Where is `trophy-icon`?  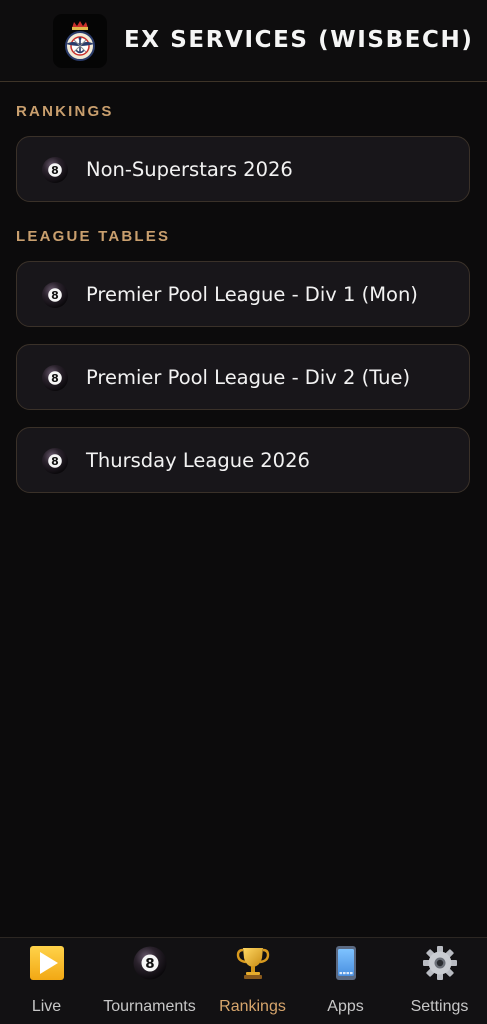
trophy-icon is located at coordinates (252, 963).